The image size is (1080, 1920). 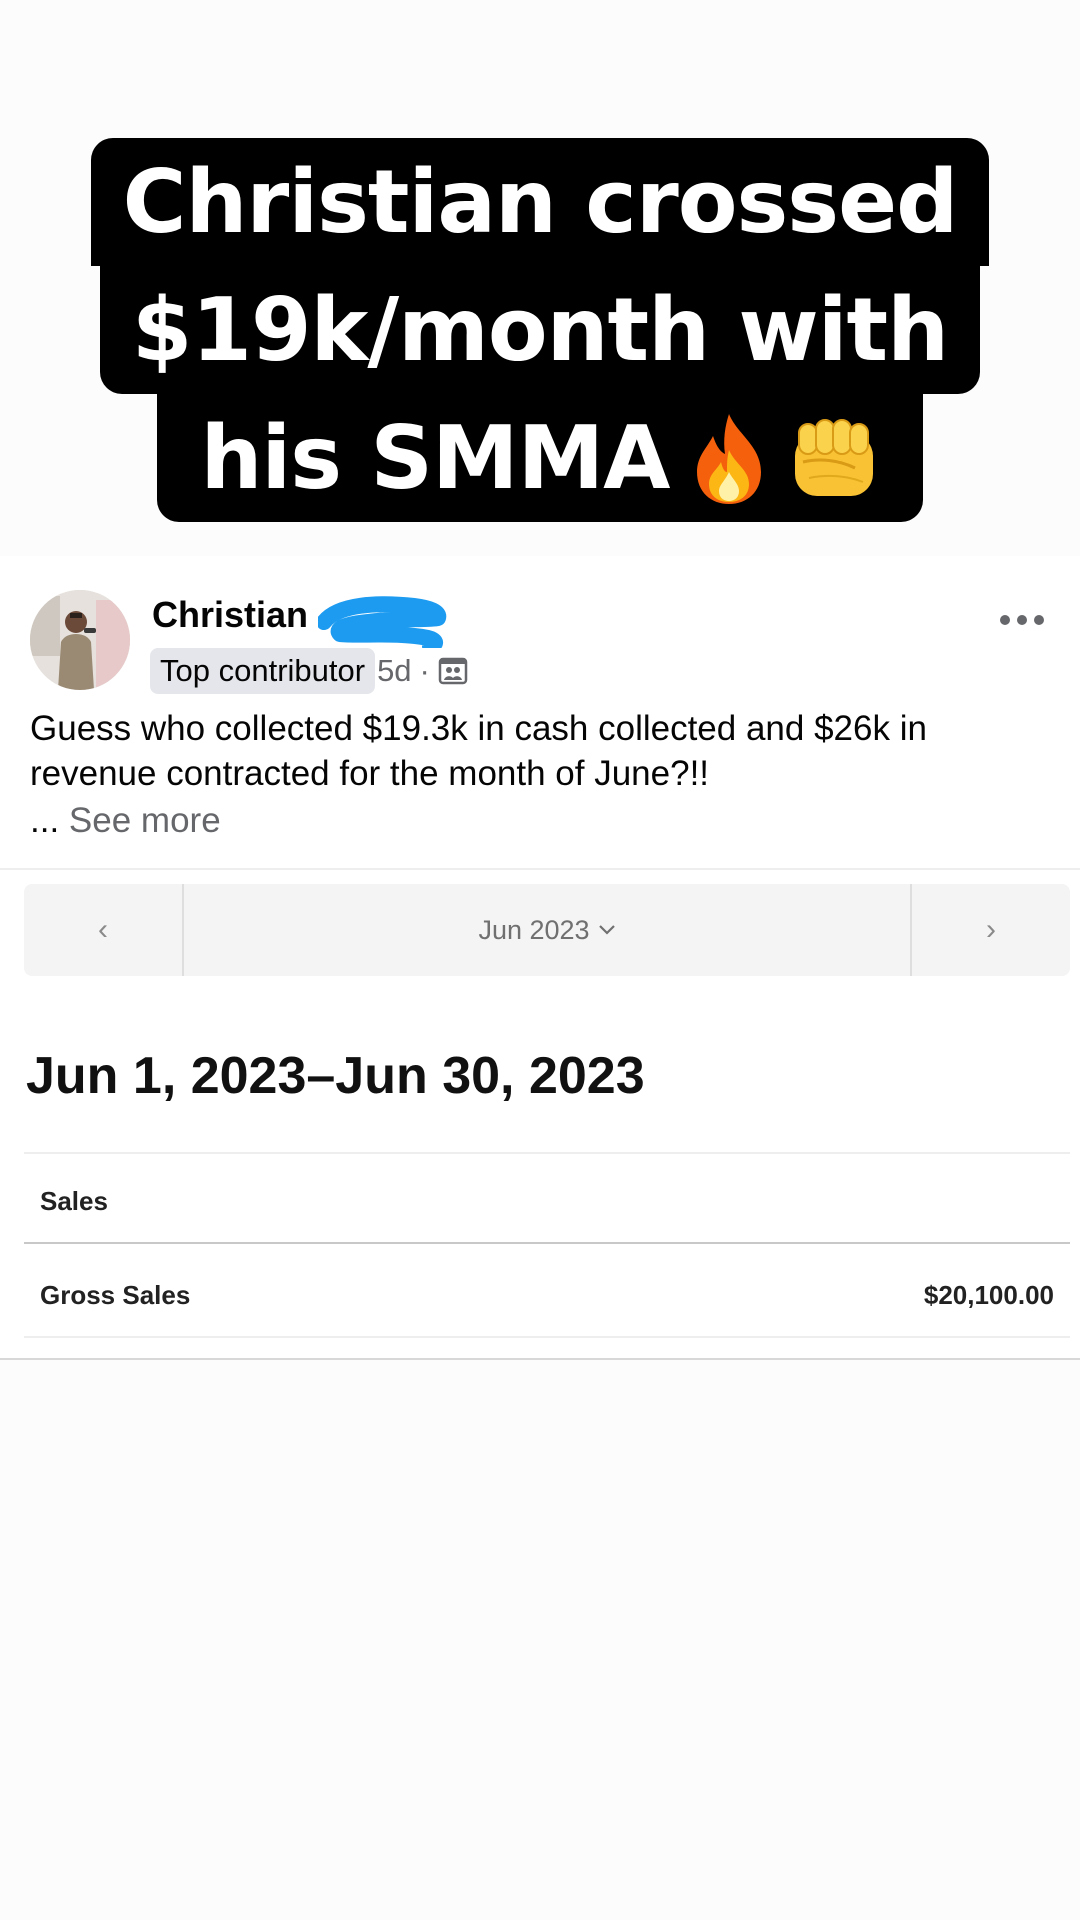 I want to click on top-contributor-badge: Top contributor, so click(x=263, y=671).